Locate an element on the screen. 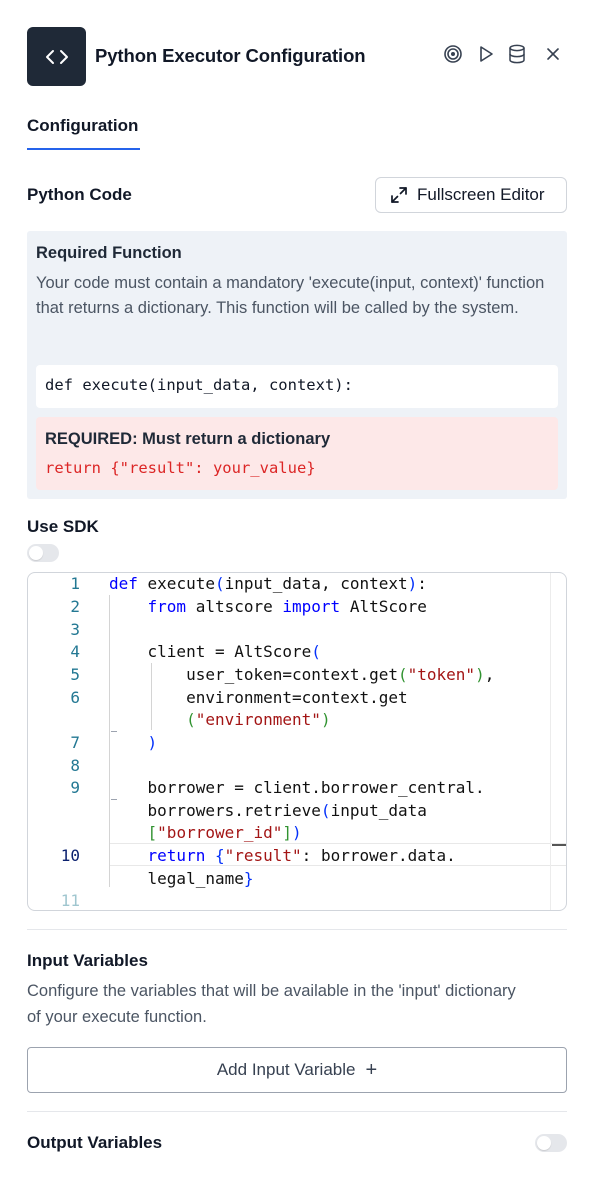 The width and height of the screenshot is (594, 1186). fullscreen-editor-label: Fullscreen Editor is located at coordinates (481, 194).